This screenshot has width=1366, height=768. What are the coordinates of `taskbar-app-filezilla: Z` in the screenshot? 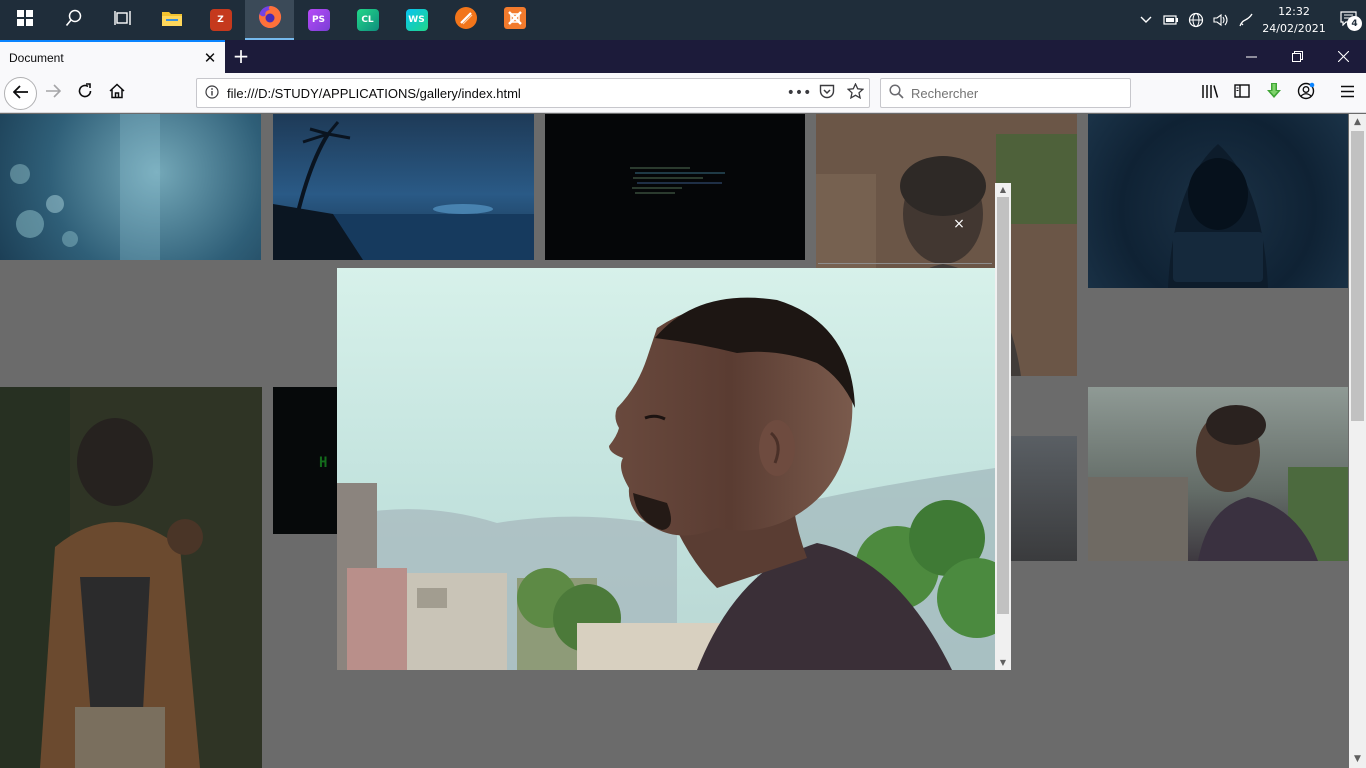 It's located at (220, 20).